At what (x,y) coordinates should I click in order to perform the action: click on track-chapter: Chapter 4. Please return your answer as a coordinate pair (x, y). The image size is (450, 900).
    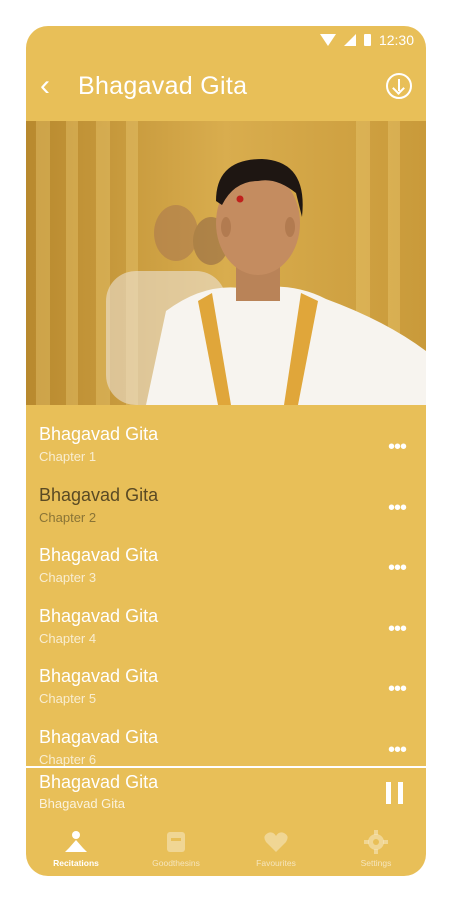
    Looking at the image, I should click on (68, 638).